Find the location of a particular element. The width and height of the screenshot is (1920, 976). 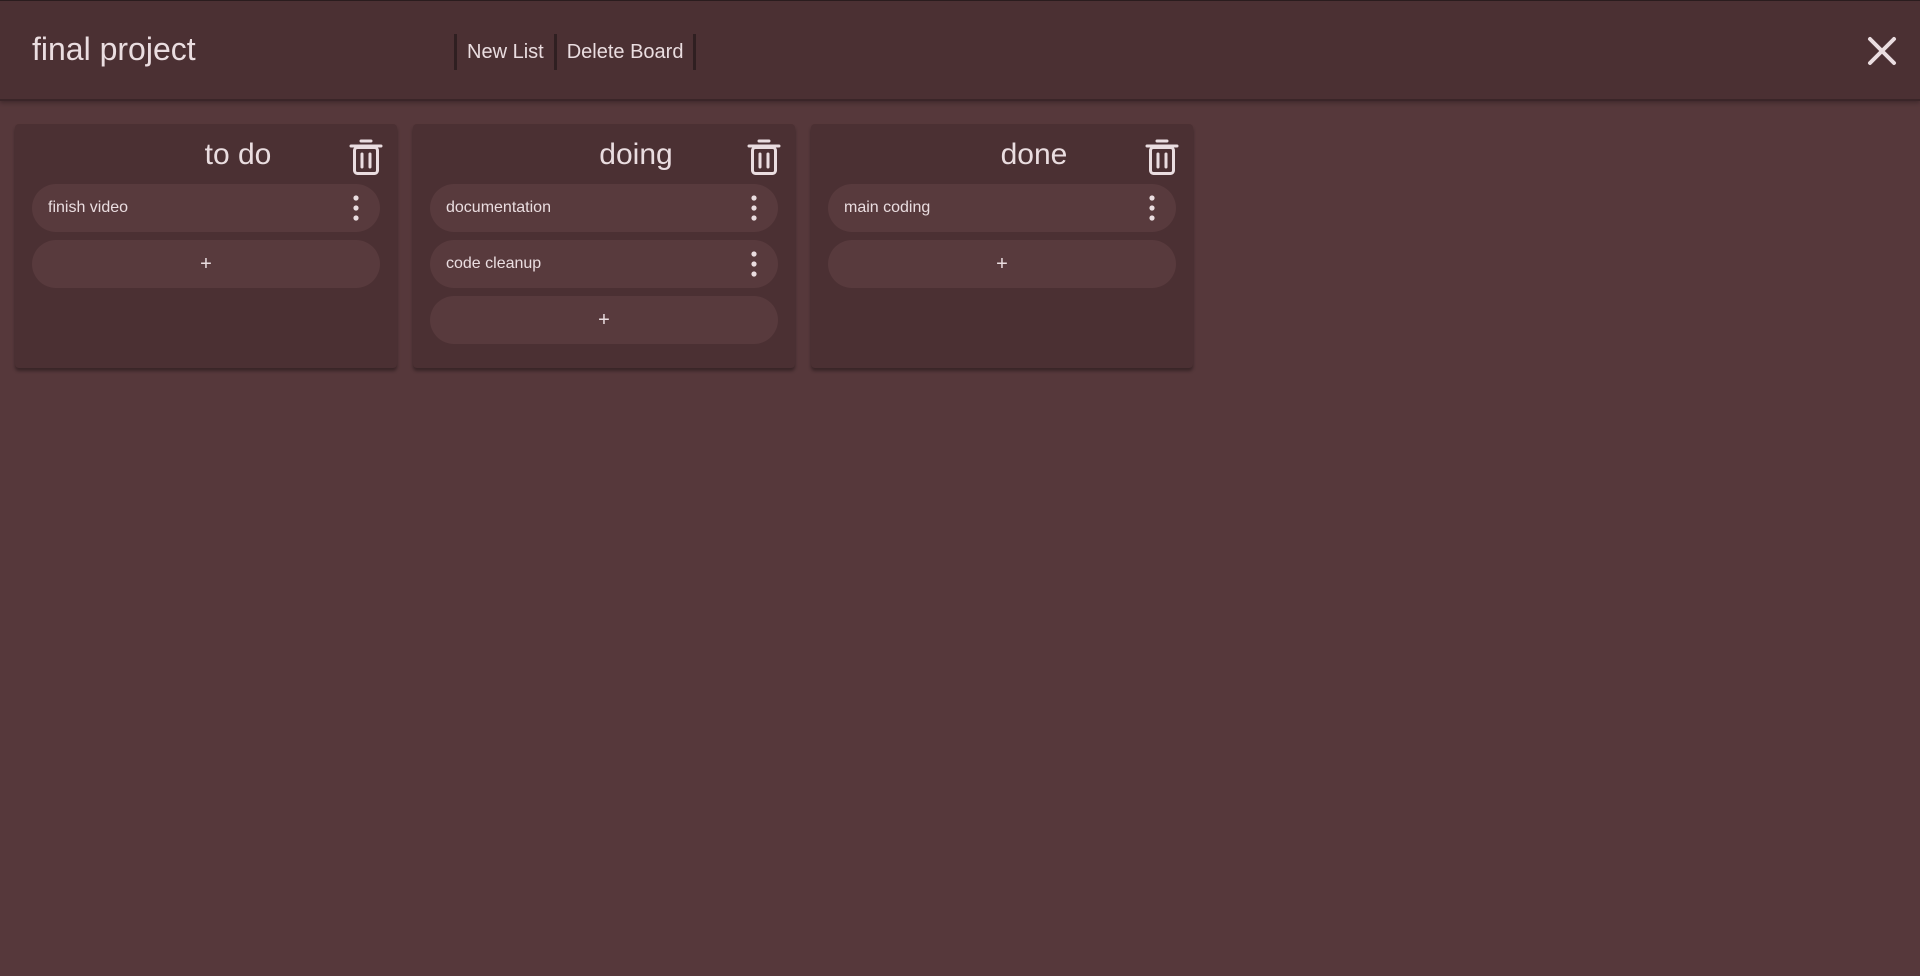

card-list: main coding + is located at coordinates (1002, 236).